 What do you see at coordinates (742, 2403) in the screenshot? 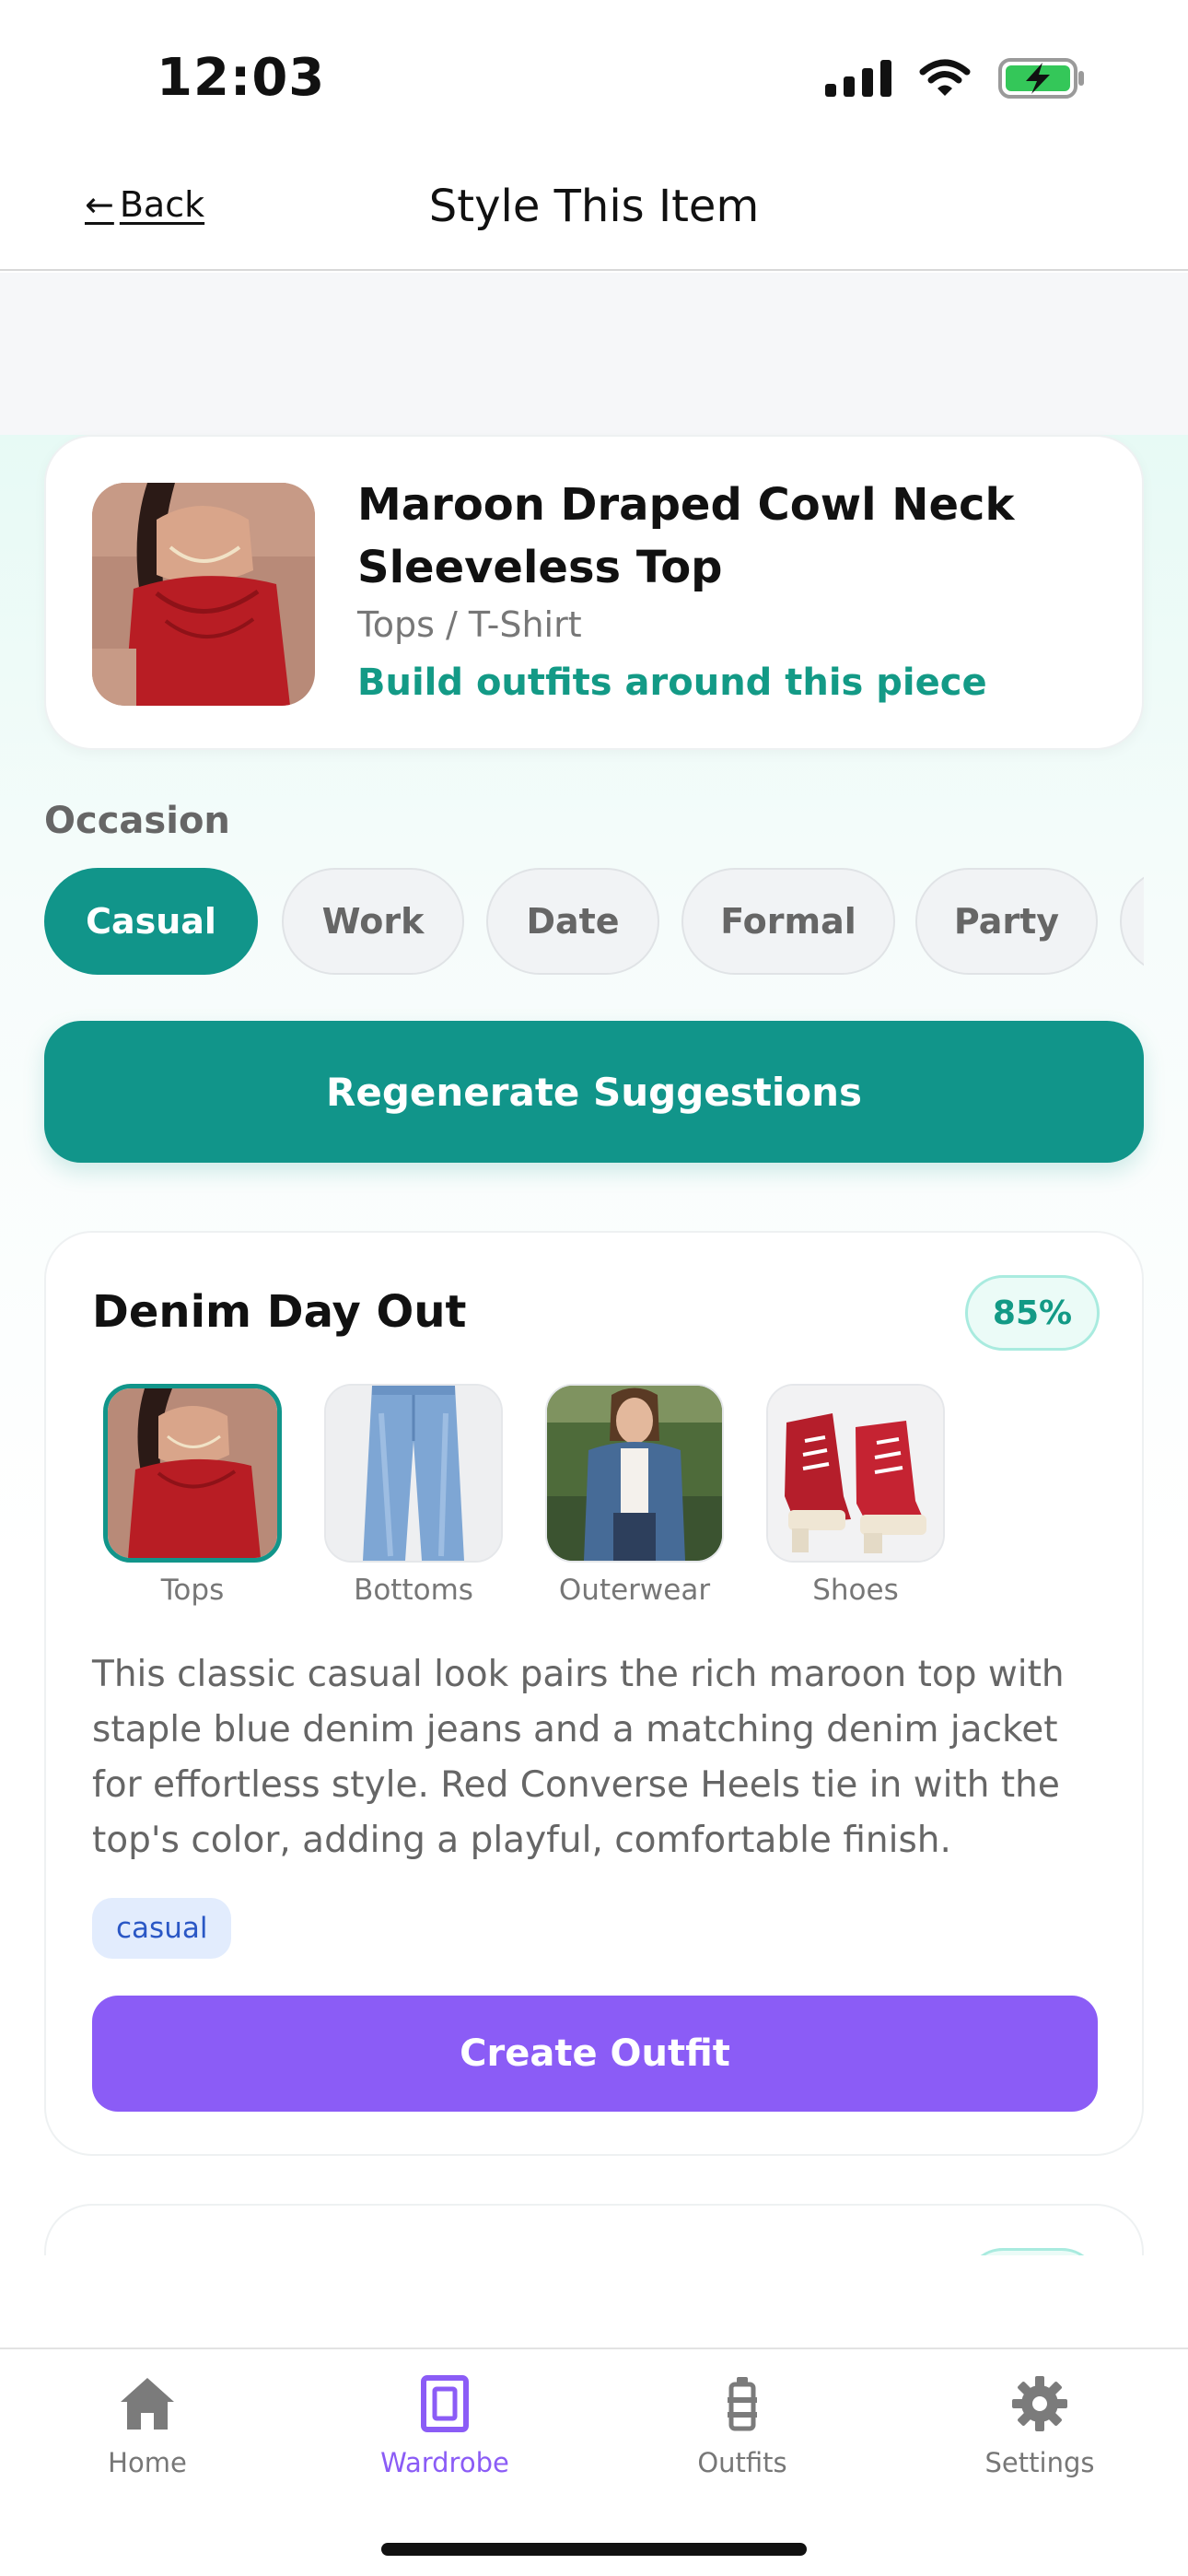
I see `outfits-icon` at bounding box center [742, 2403].